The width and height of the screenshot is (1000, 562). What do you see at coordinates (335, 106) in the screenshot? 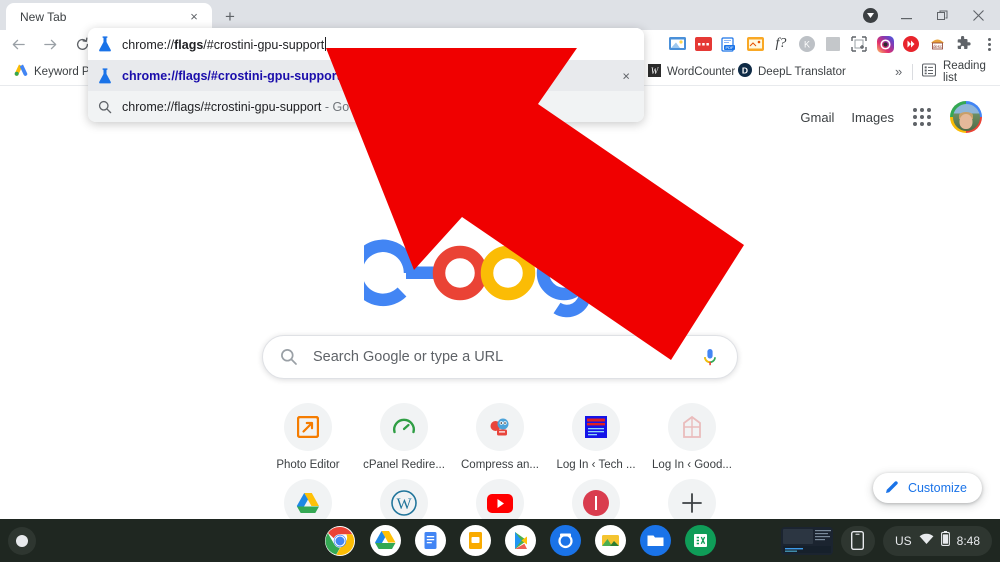
I see `suggestion-suffix: - Go` at bounding box center [335, 106].